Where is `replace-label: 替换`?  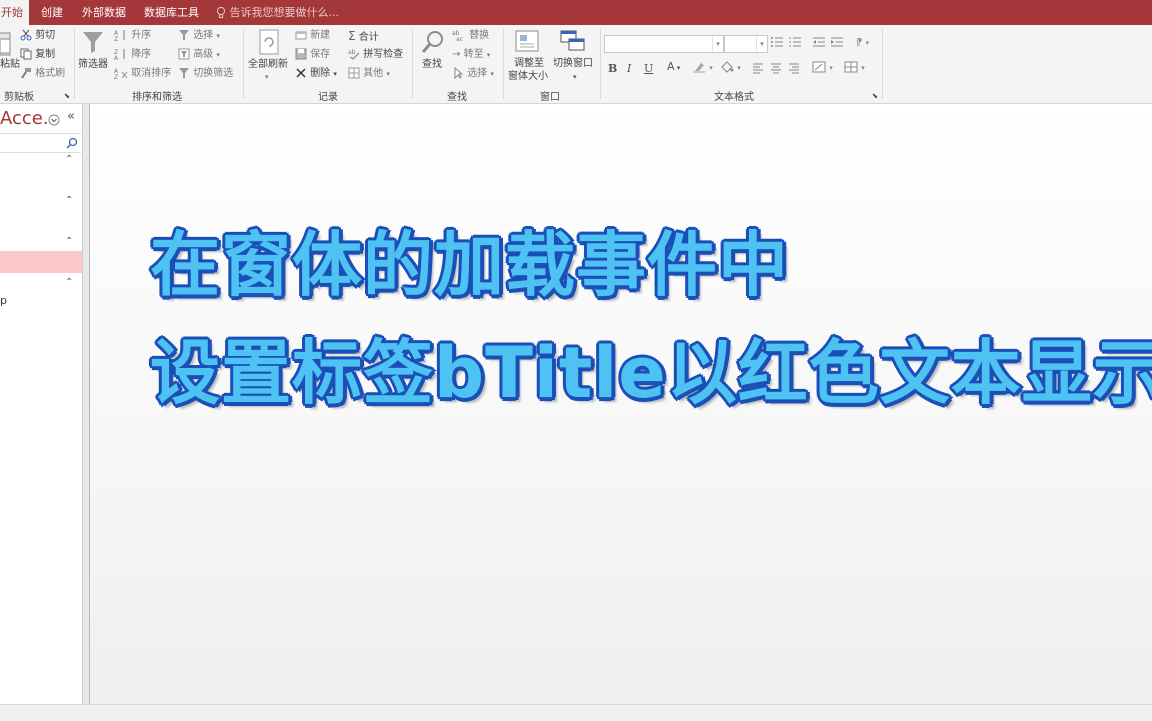
replace-label: 替换 is located at coordinates (479, 35).